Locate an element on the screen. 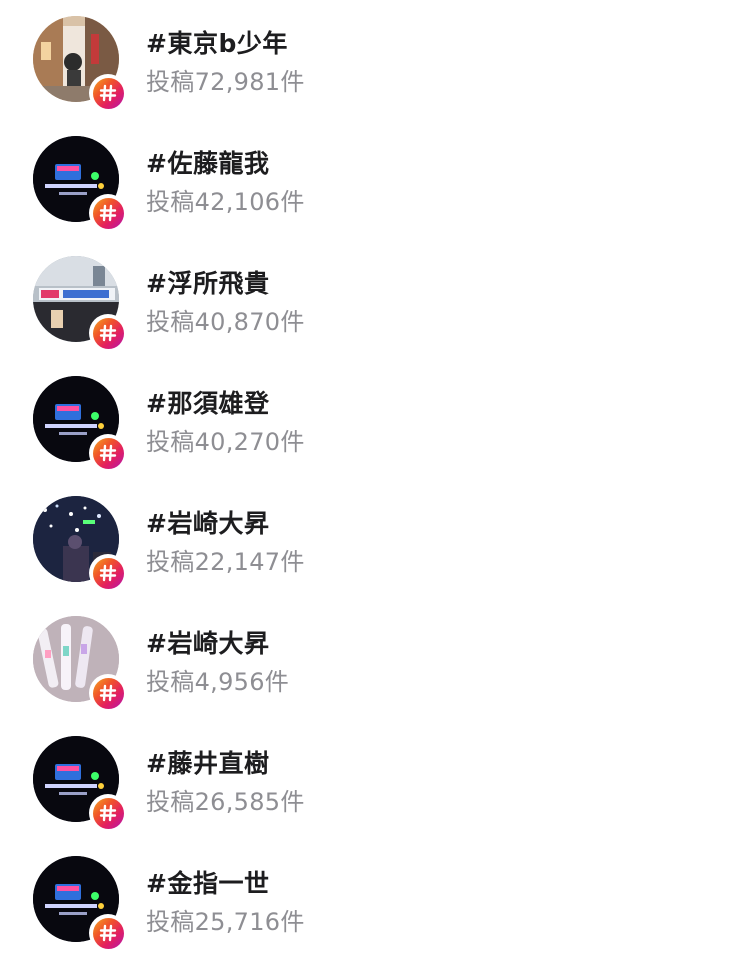 This screenshot has width=749, height=960. hashtag-row: #金指一世 投稿25,716件 is located at coordinates (374, 900).